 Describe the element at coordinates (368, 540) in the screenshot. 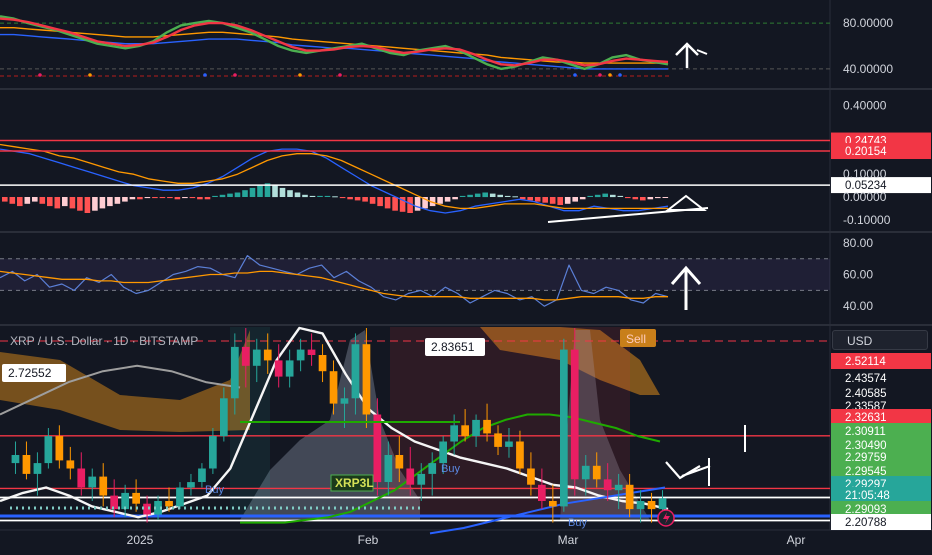

I see `time-axis-label: Feb` at that location.